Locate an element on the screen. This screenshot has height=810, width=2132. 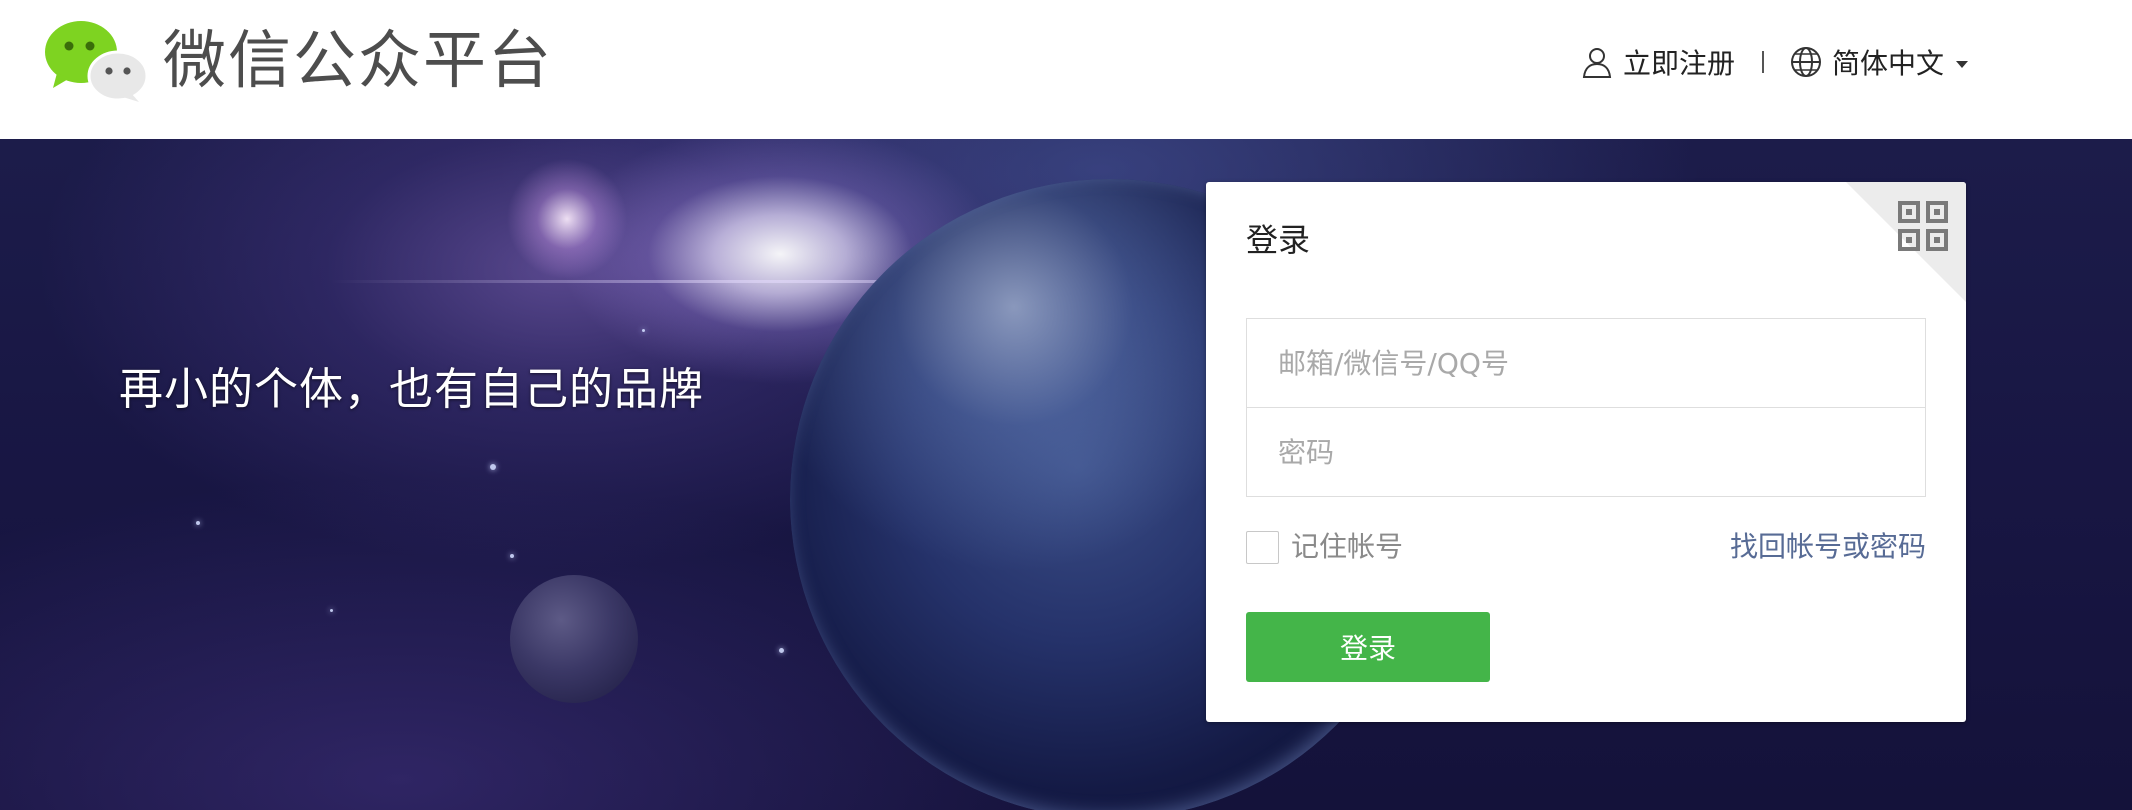
register-link: 立即注册 is located at coordinates (1657, 62).